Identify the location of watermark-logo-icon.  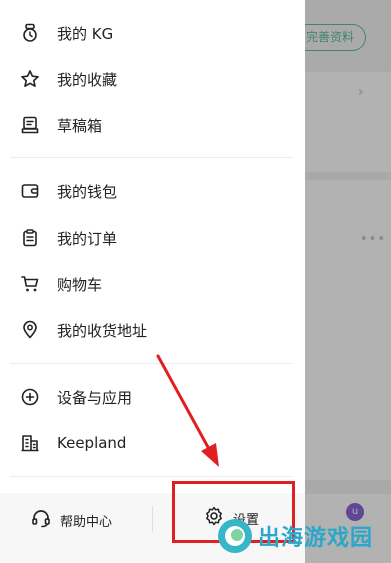
(235, 536).